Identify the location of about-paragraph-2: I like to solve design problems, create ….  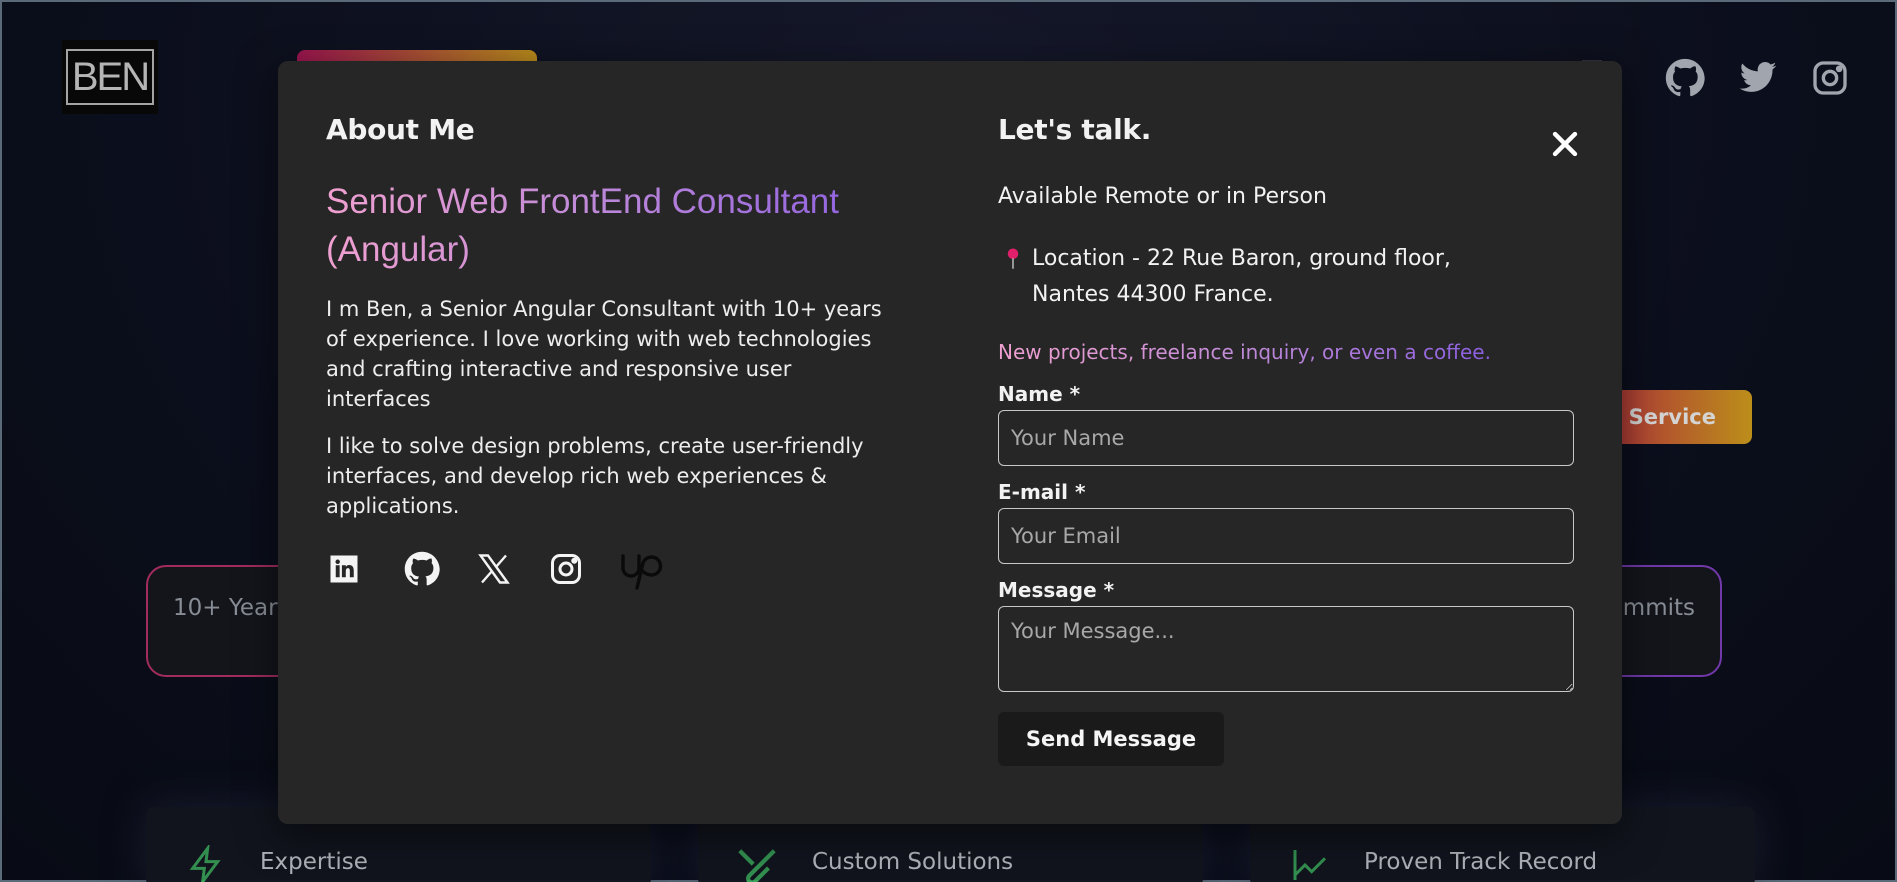
(595, 476).